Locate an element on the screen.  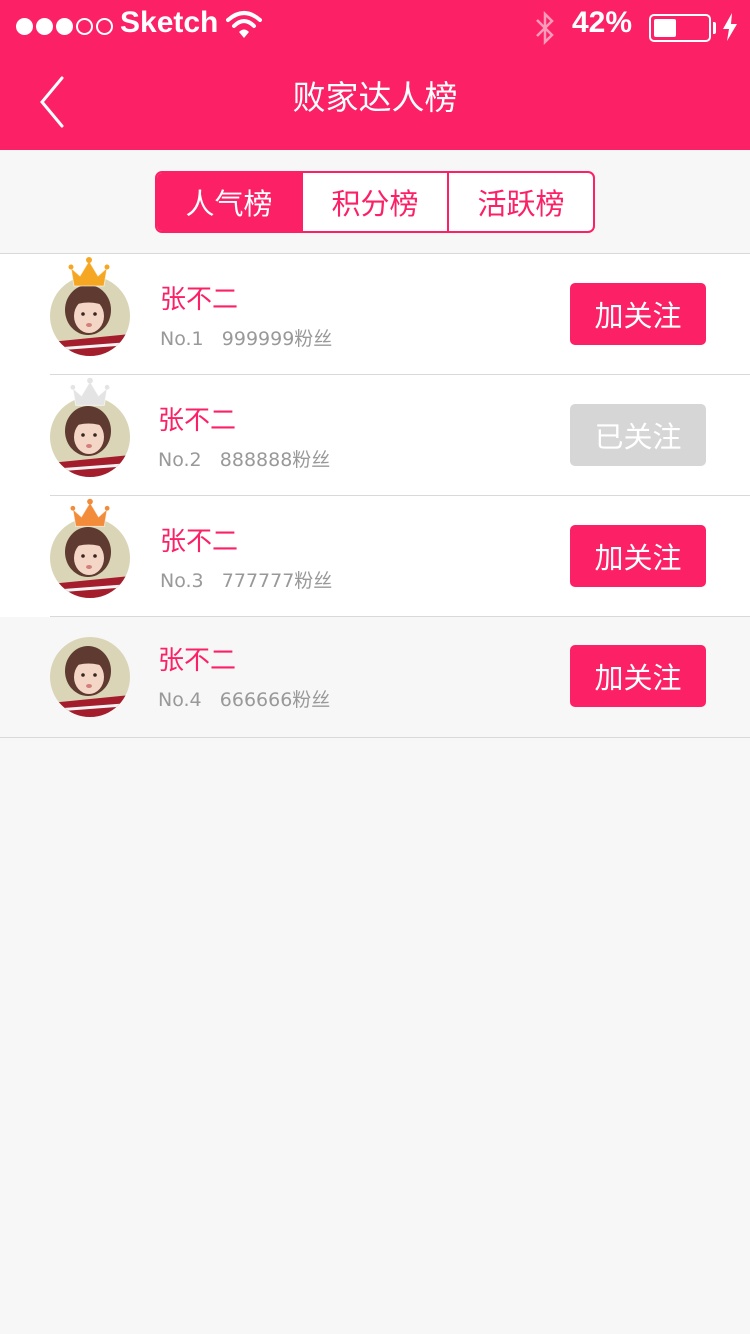
navigation-bar: 败家达人榜 is located at coordinates (375, 102).